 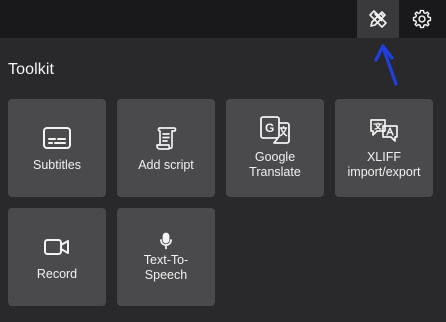 What do you see at coordinates (223, 19) in the screenshot?
I see `top-toolbar` at bounding box center [223, 19].